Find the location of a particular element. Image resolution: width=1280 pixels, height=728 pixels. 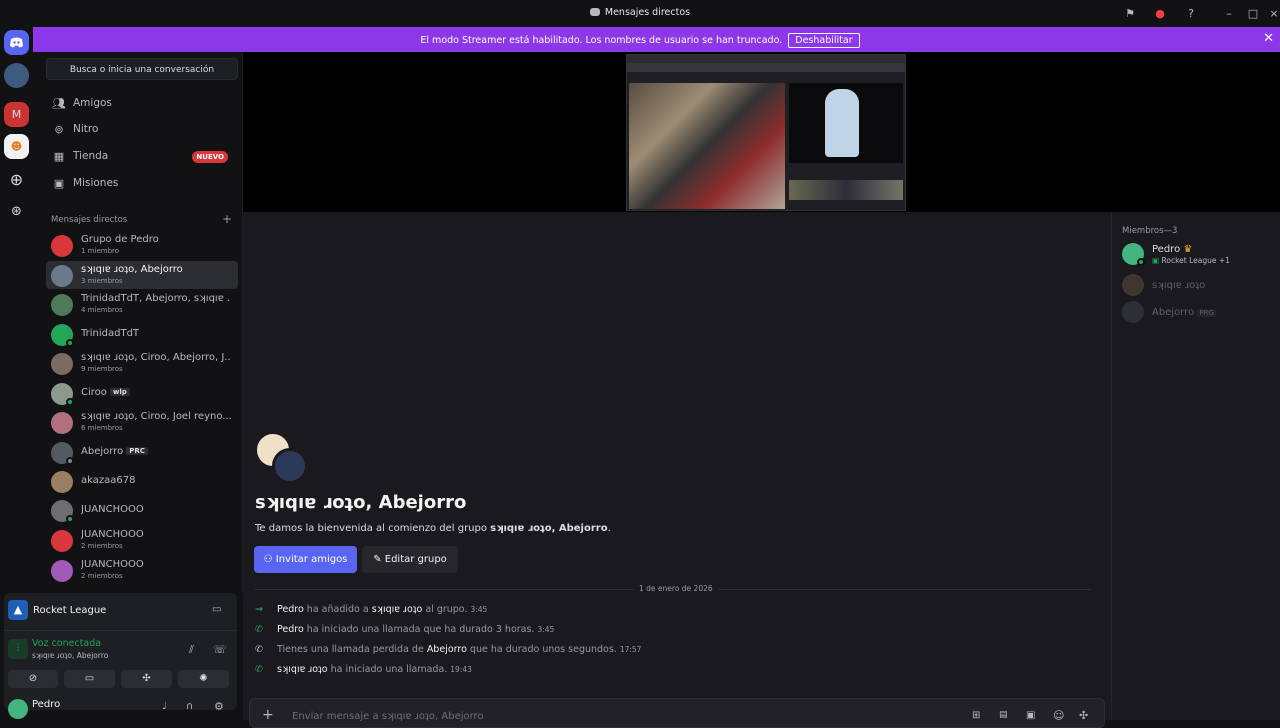

soundboard-button: ✺ is located at coordinates (203, 679).